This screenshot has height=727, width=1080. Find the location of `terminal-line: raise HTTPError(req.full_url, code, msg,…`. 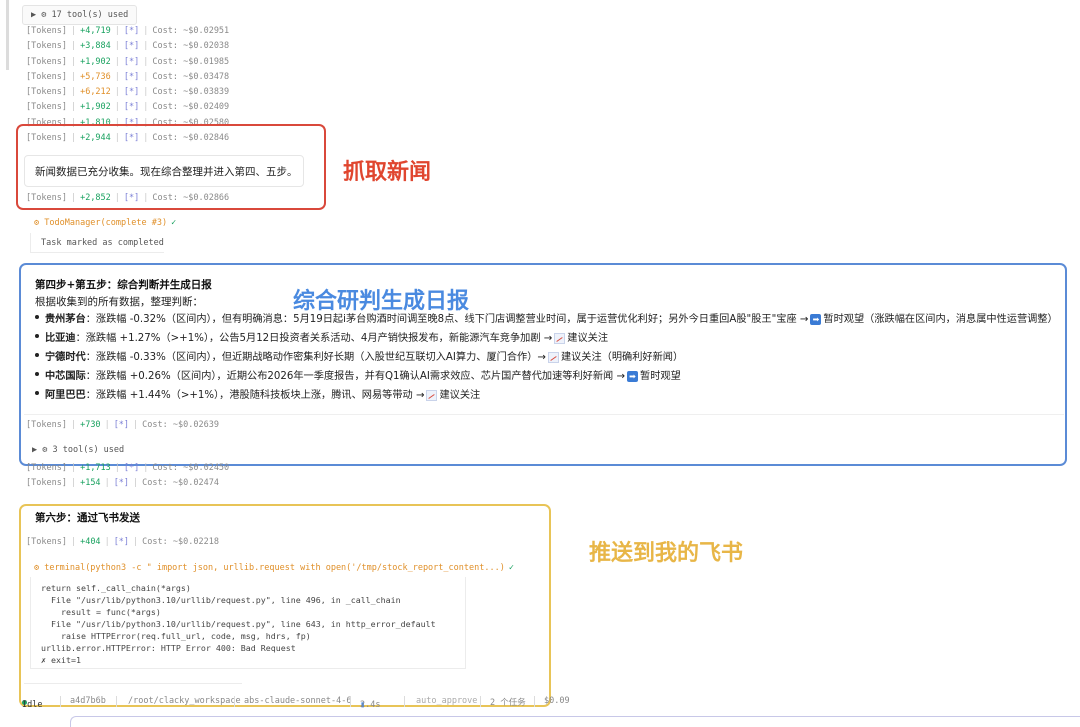

terminal-line: raise HTTPError(req.full_url, code, msg,… is located at coordinates (176, 636).